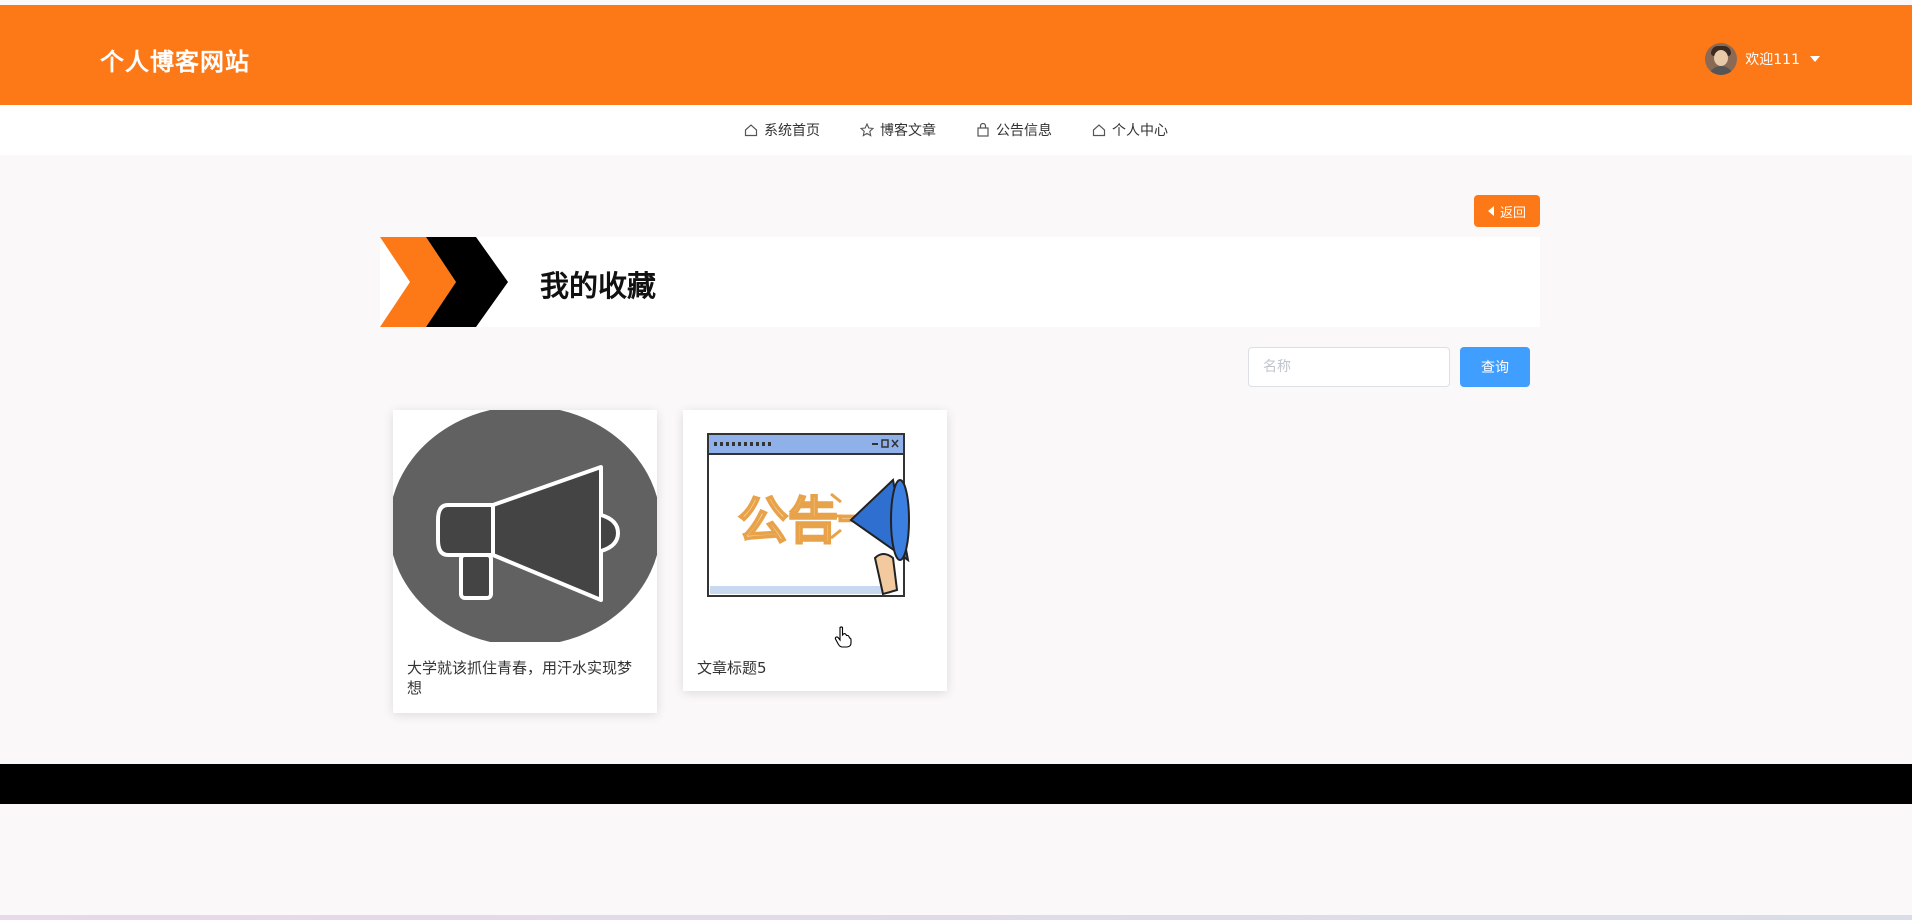  What do you see at coordinates (1815, 59) in the screenshot?
I see `caret-down-icon` at bounding box center [1815, 59].